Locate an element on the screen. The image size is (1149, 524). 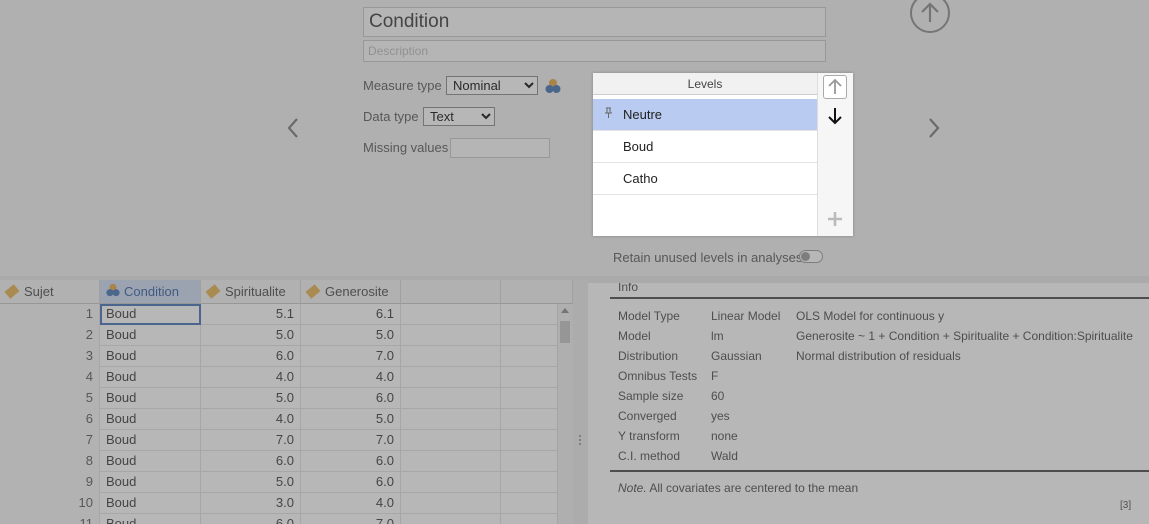
row-number-cell: 1 is located at coordinates (50, 314).